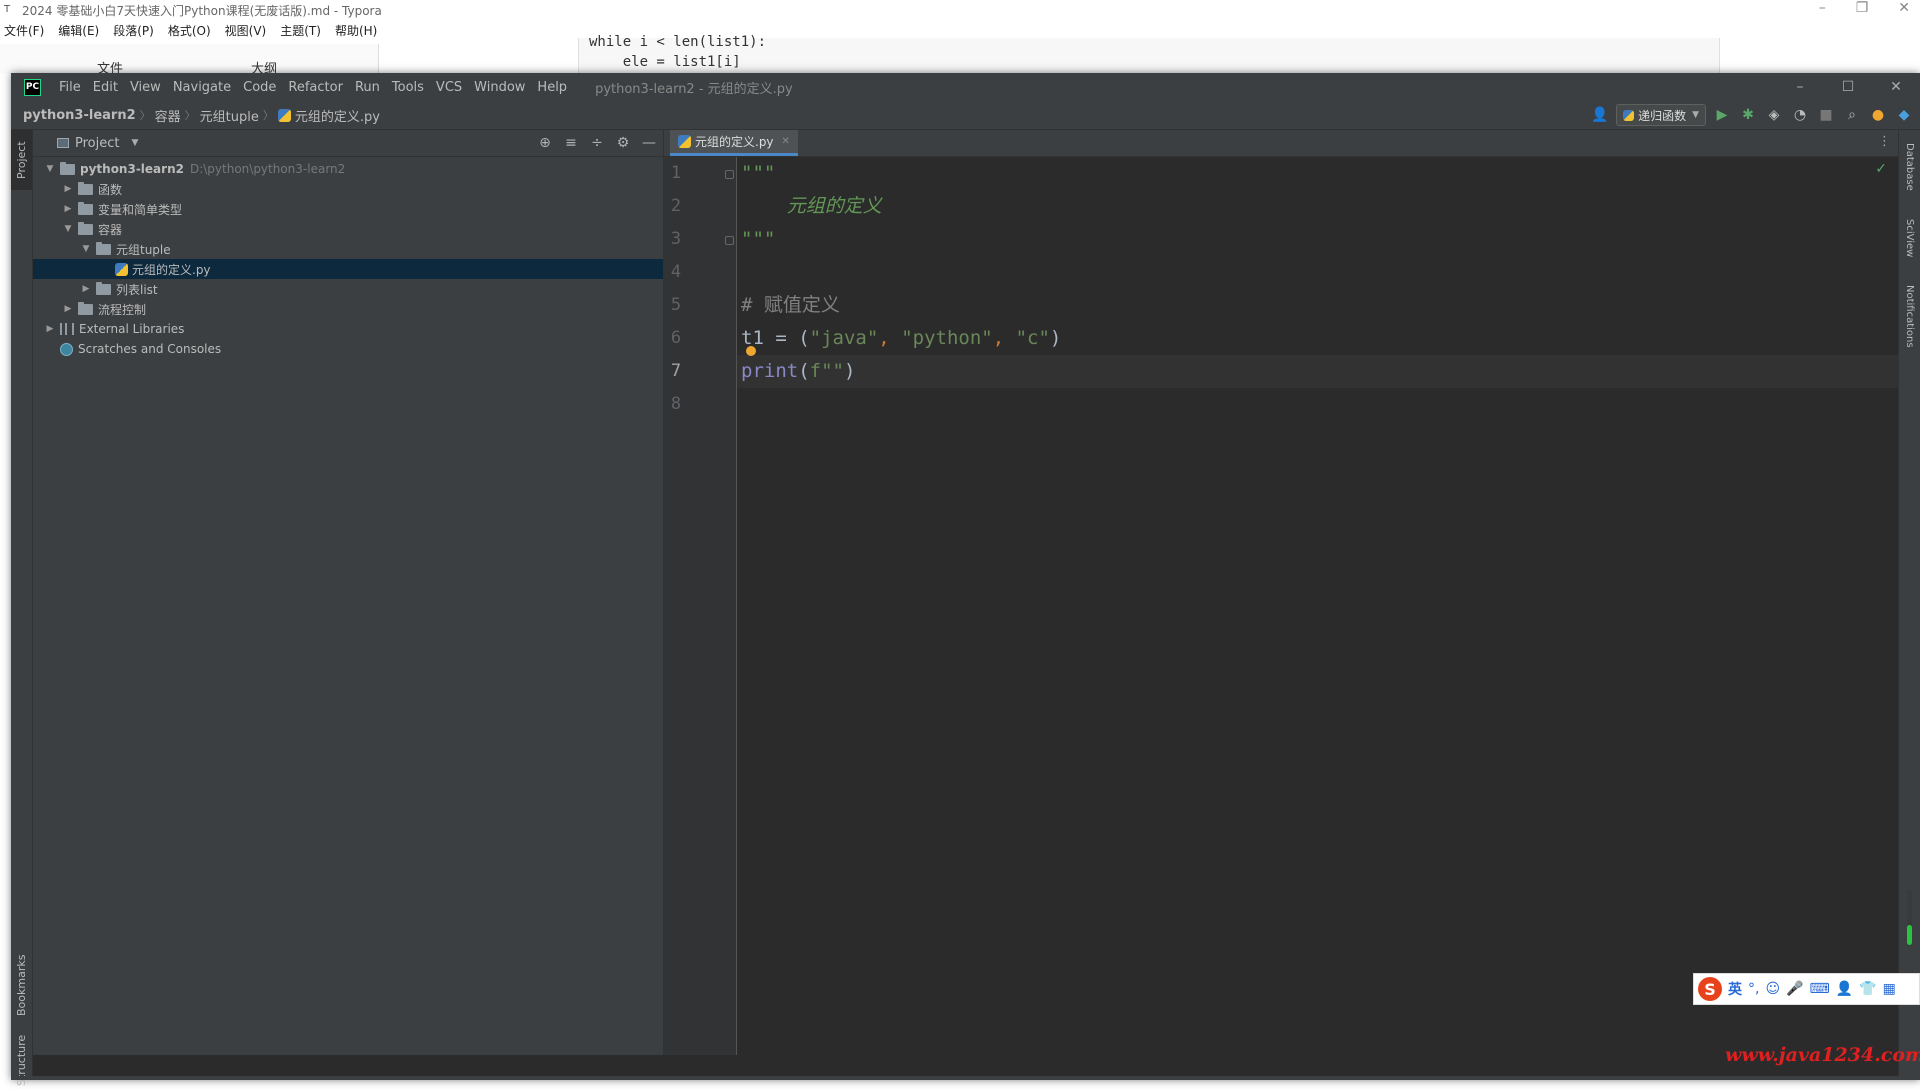  I want to click on run-configuration-select: 递归函数 ▼, so click(1661, 115).